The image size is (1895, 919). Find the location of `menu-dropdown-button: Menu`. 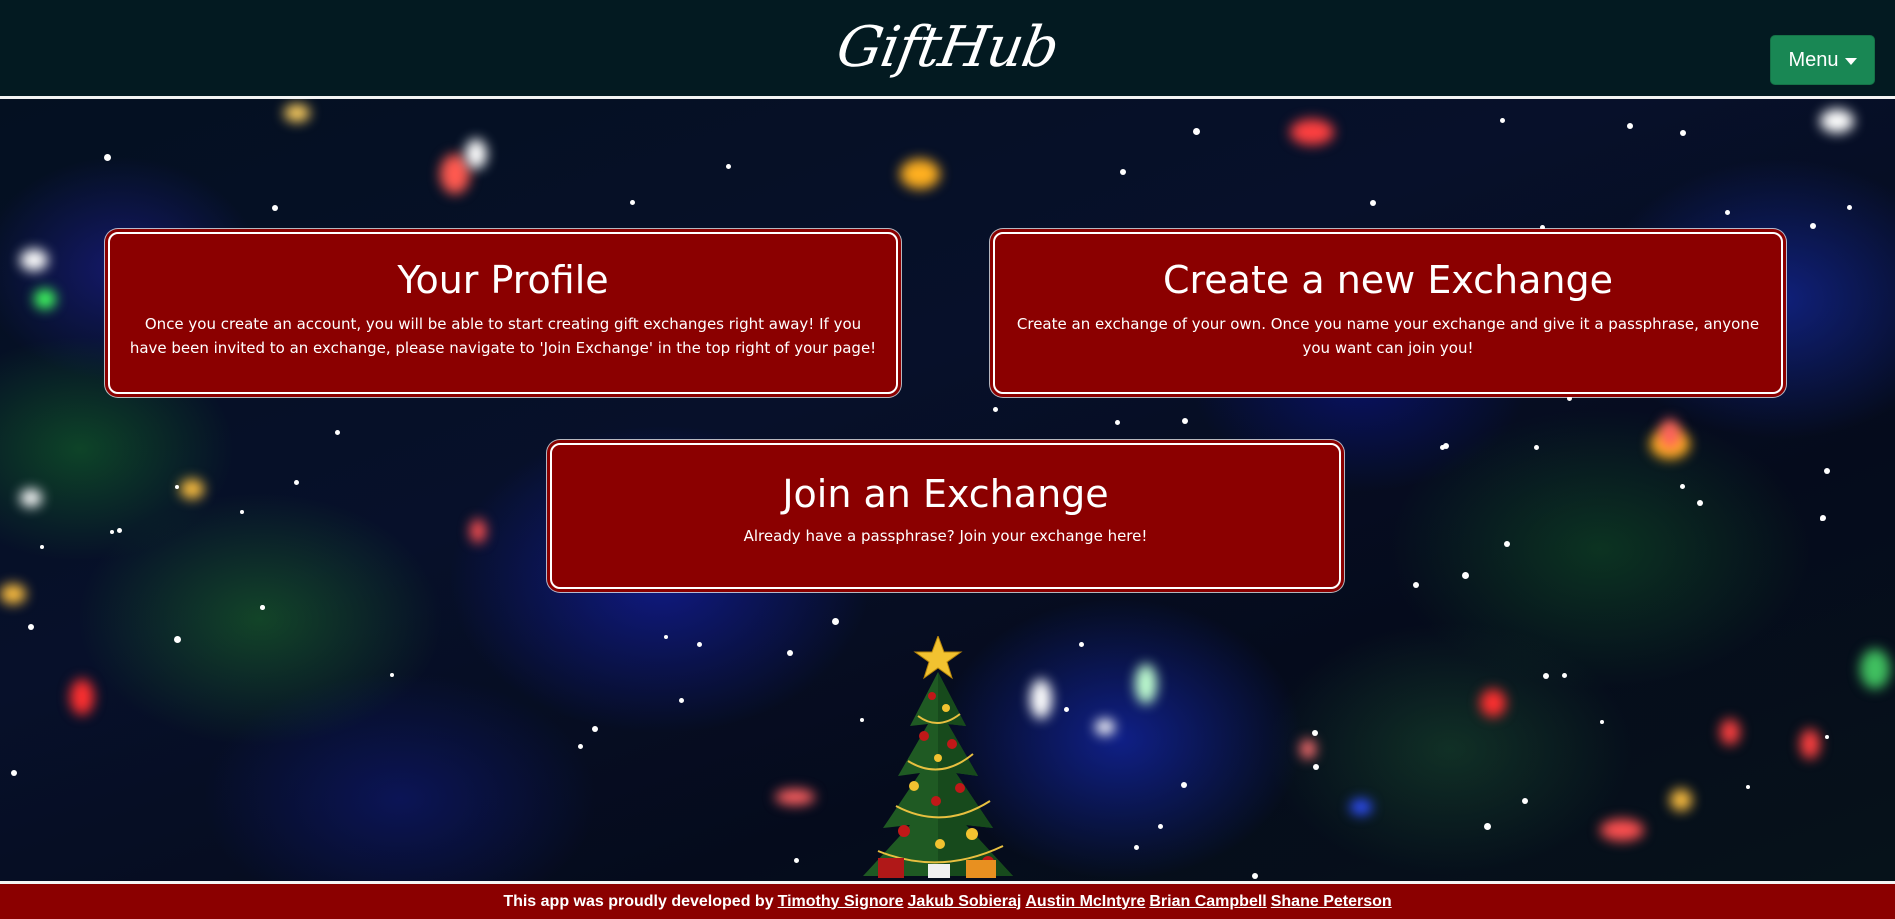

menu-dropdown-button: Menu is located at coordinates (1822, 60).